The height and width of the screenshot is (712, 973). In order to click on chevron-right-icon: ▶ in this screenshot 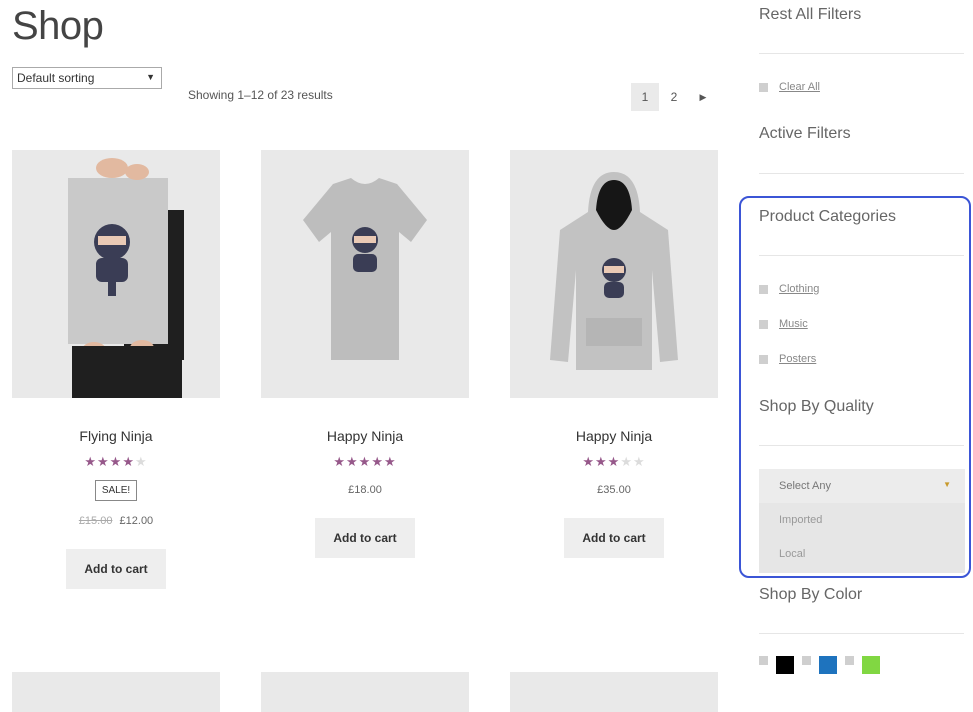, I will do `click(703, 96)`.